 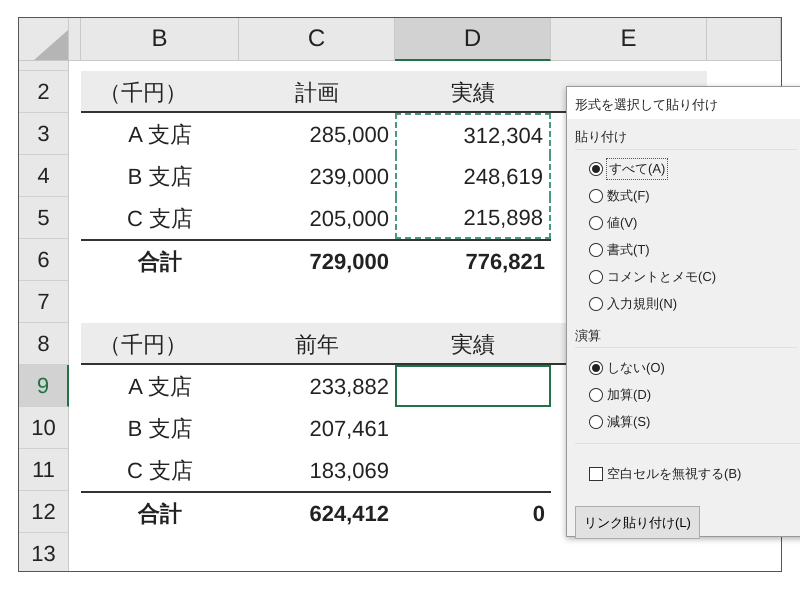 What do you see at coordinates (317, 344) in the screenshot?
I see `table-cell-text: 前年` at bounding box center [317, 344].